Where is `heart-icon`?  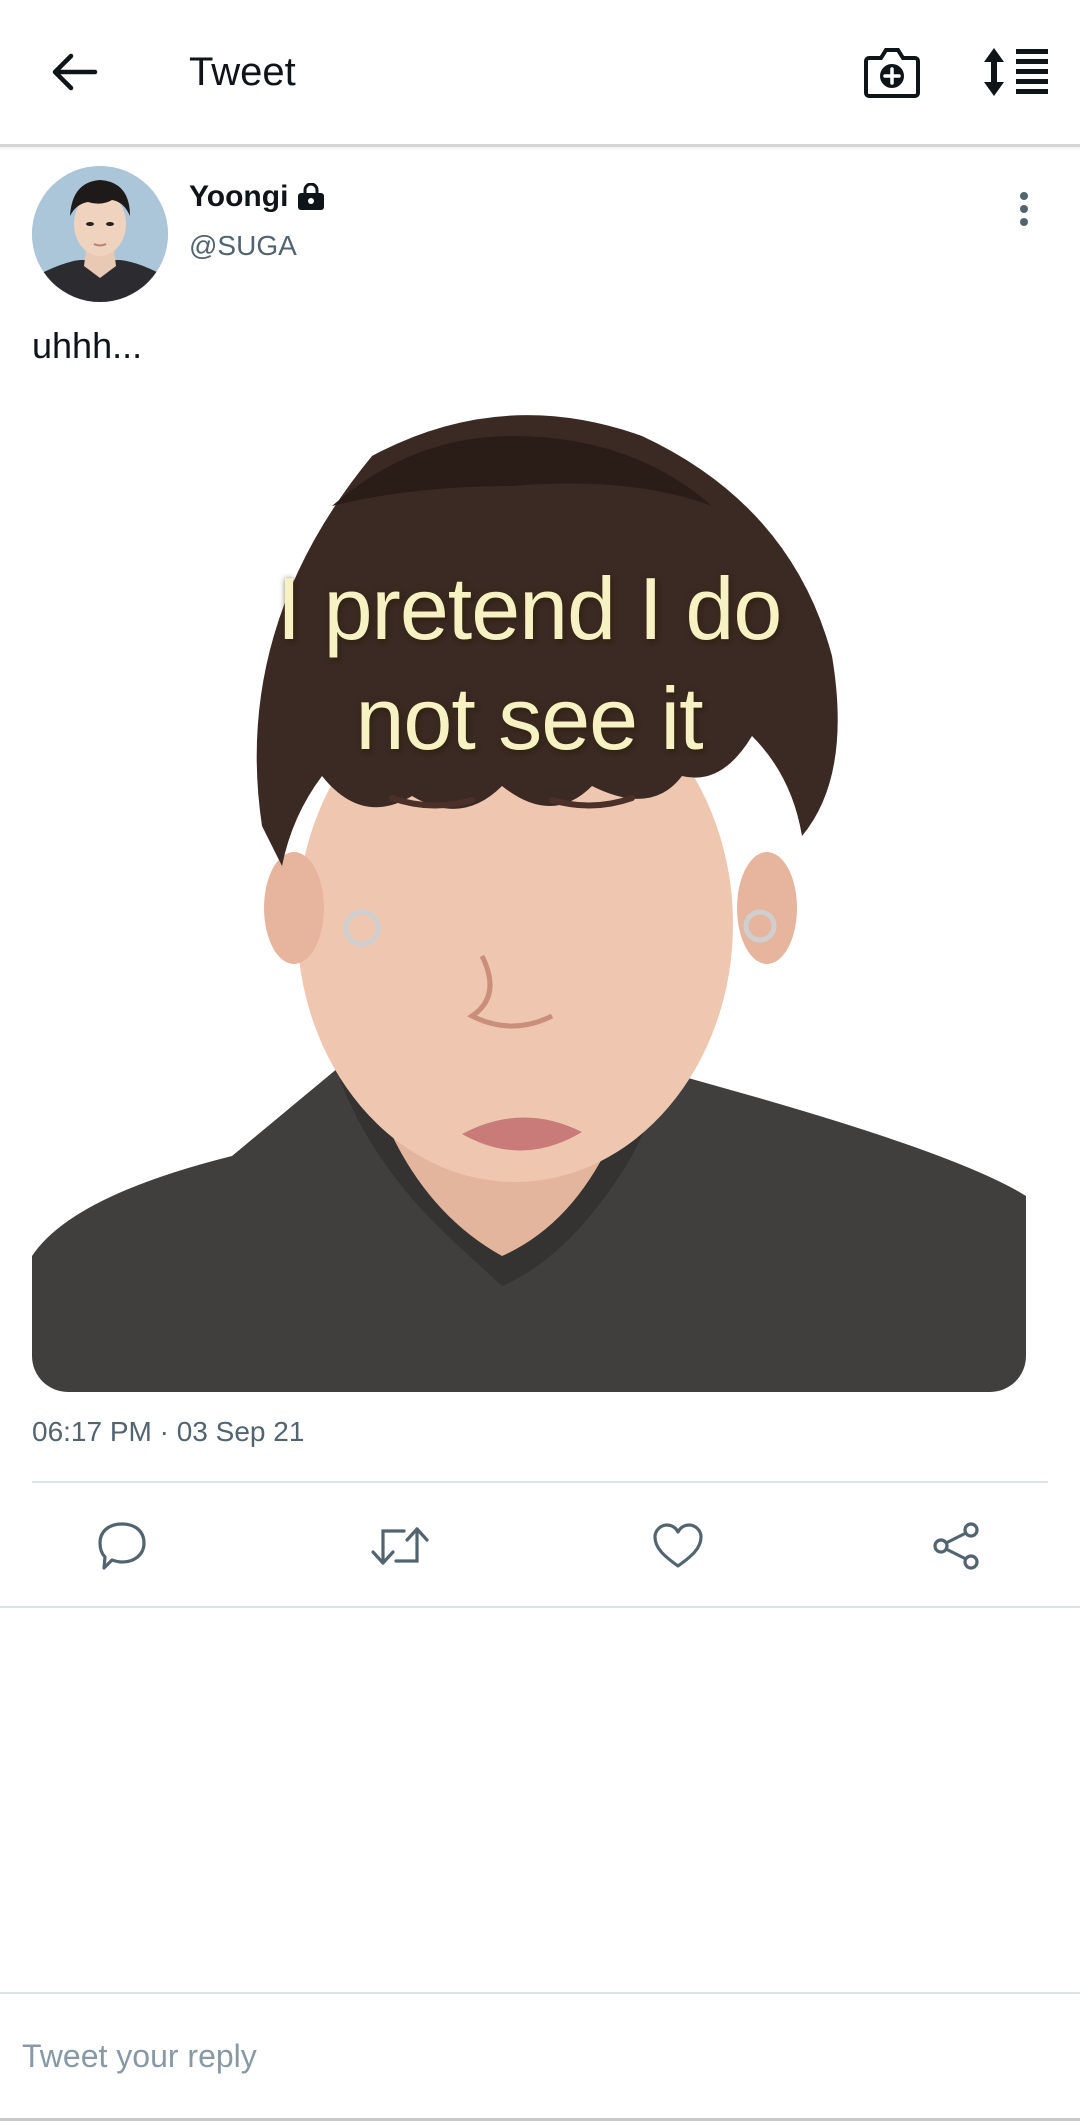 heart-icon is located at coordinates (678, 1545).